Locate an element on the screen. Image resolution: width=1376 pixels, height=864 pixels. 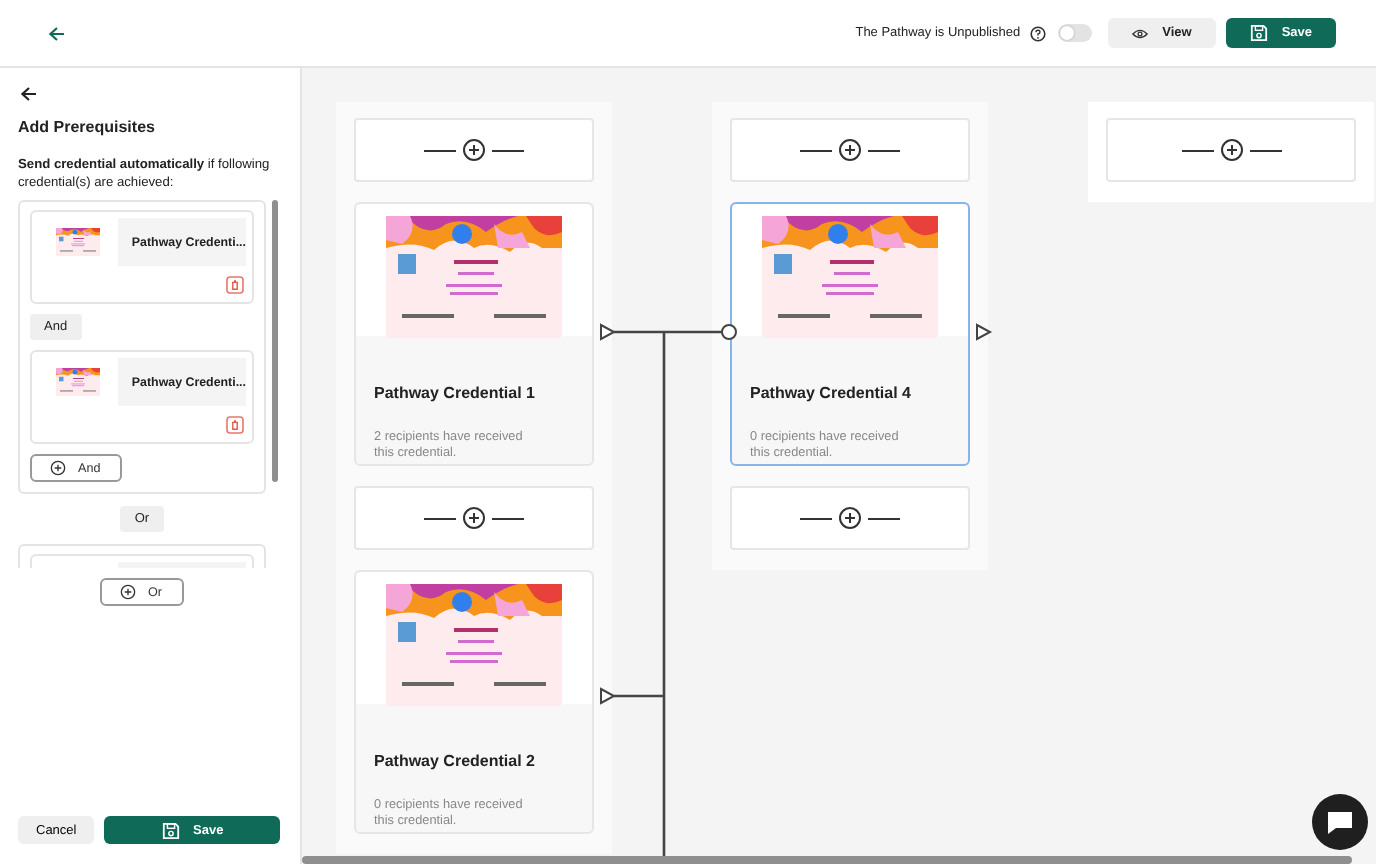
input-port-icon is located at coordinates (729, 332).